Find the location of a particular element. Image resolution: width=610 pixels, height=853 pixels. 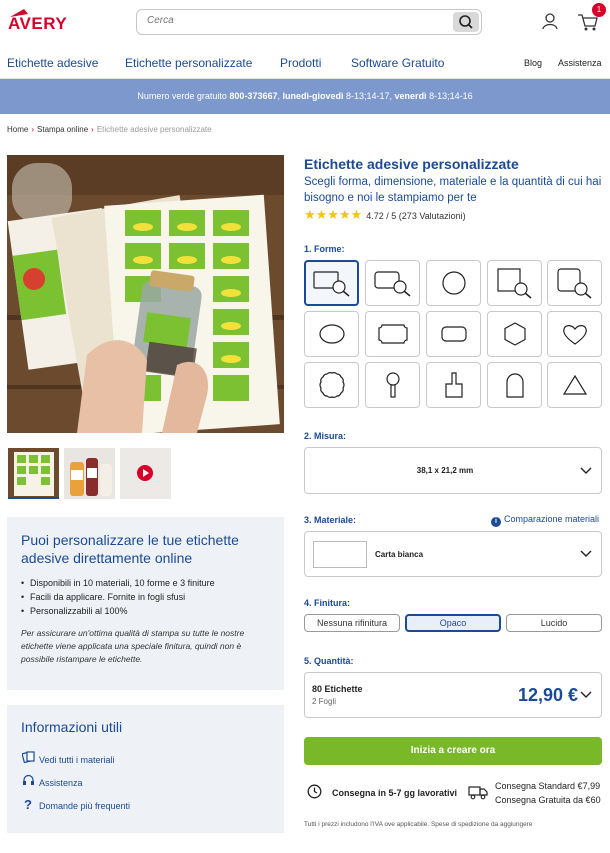

useful-link-faq-label: Domande più frequenti is located at coordinates (85, 806).